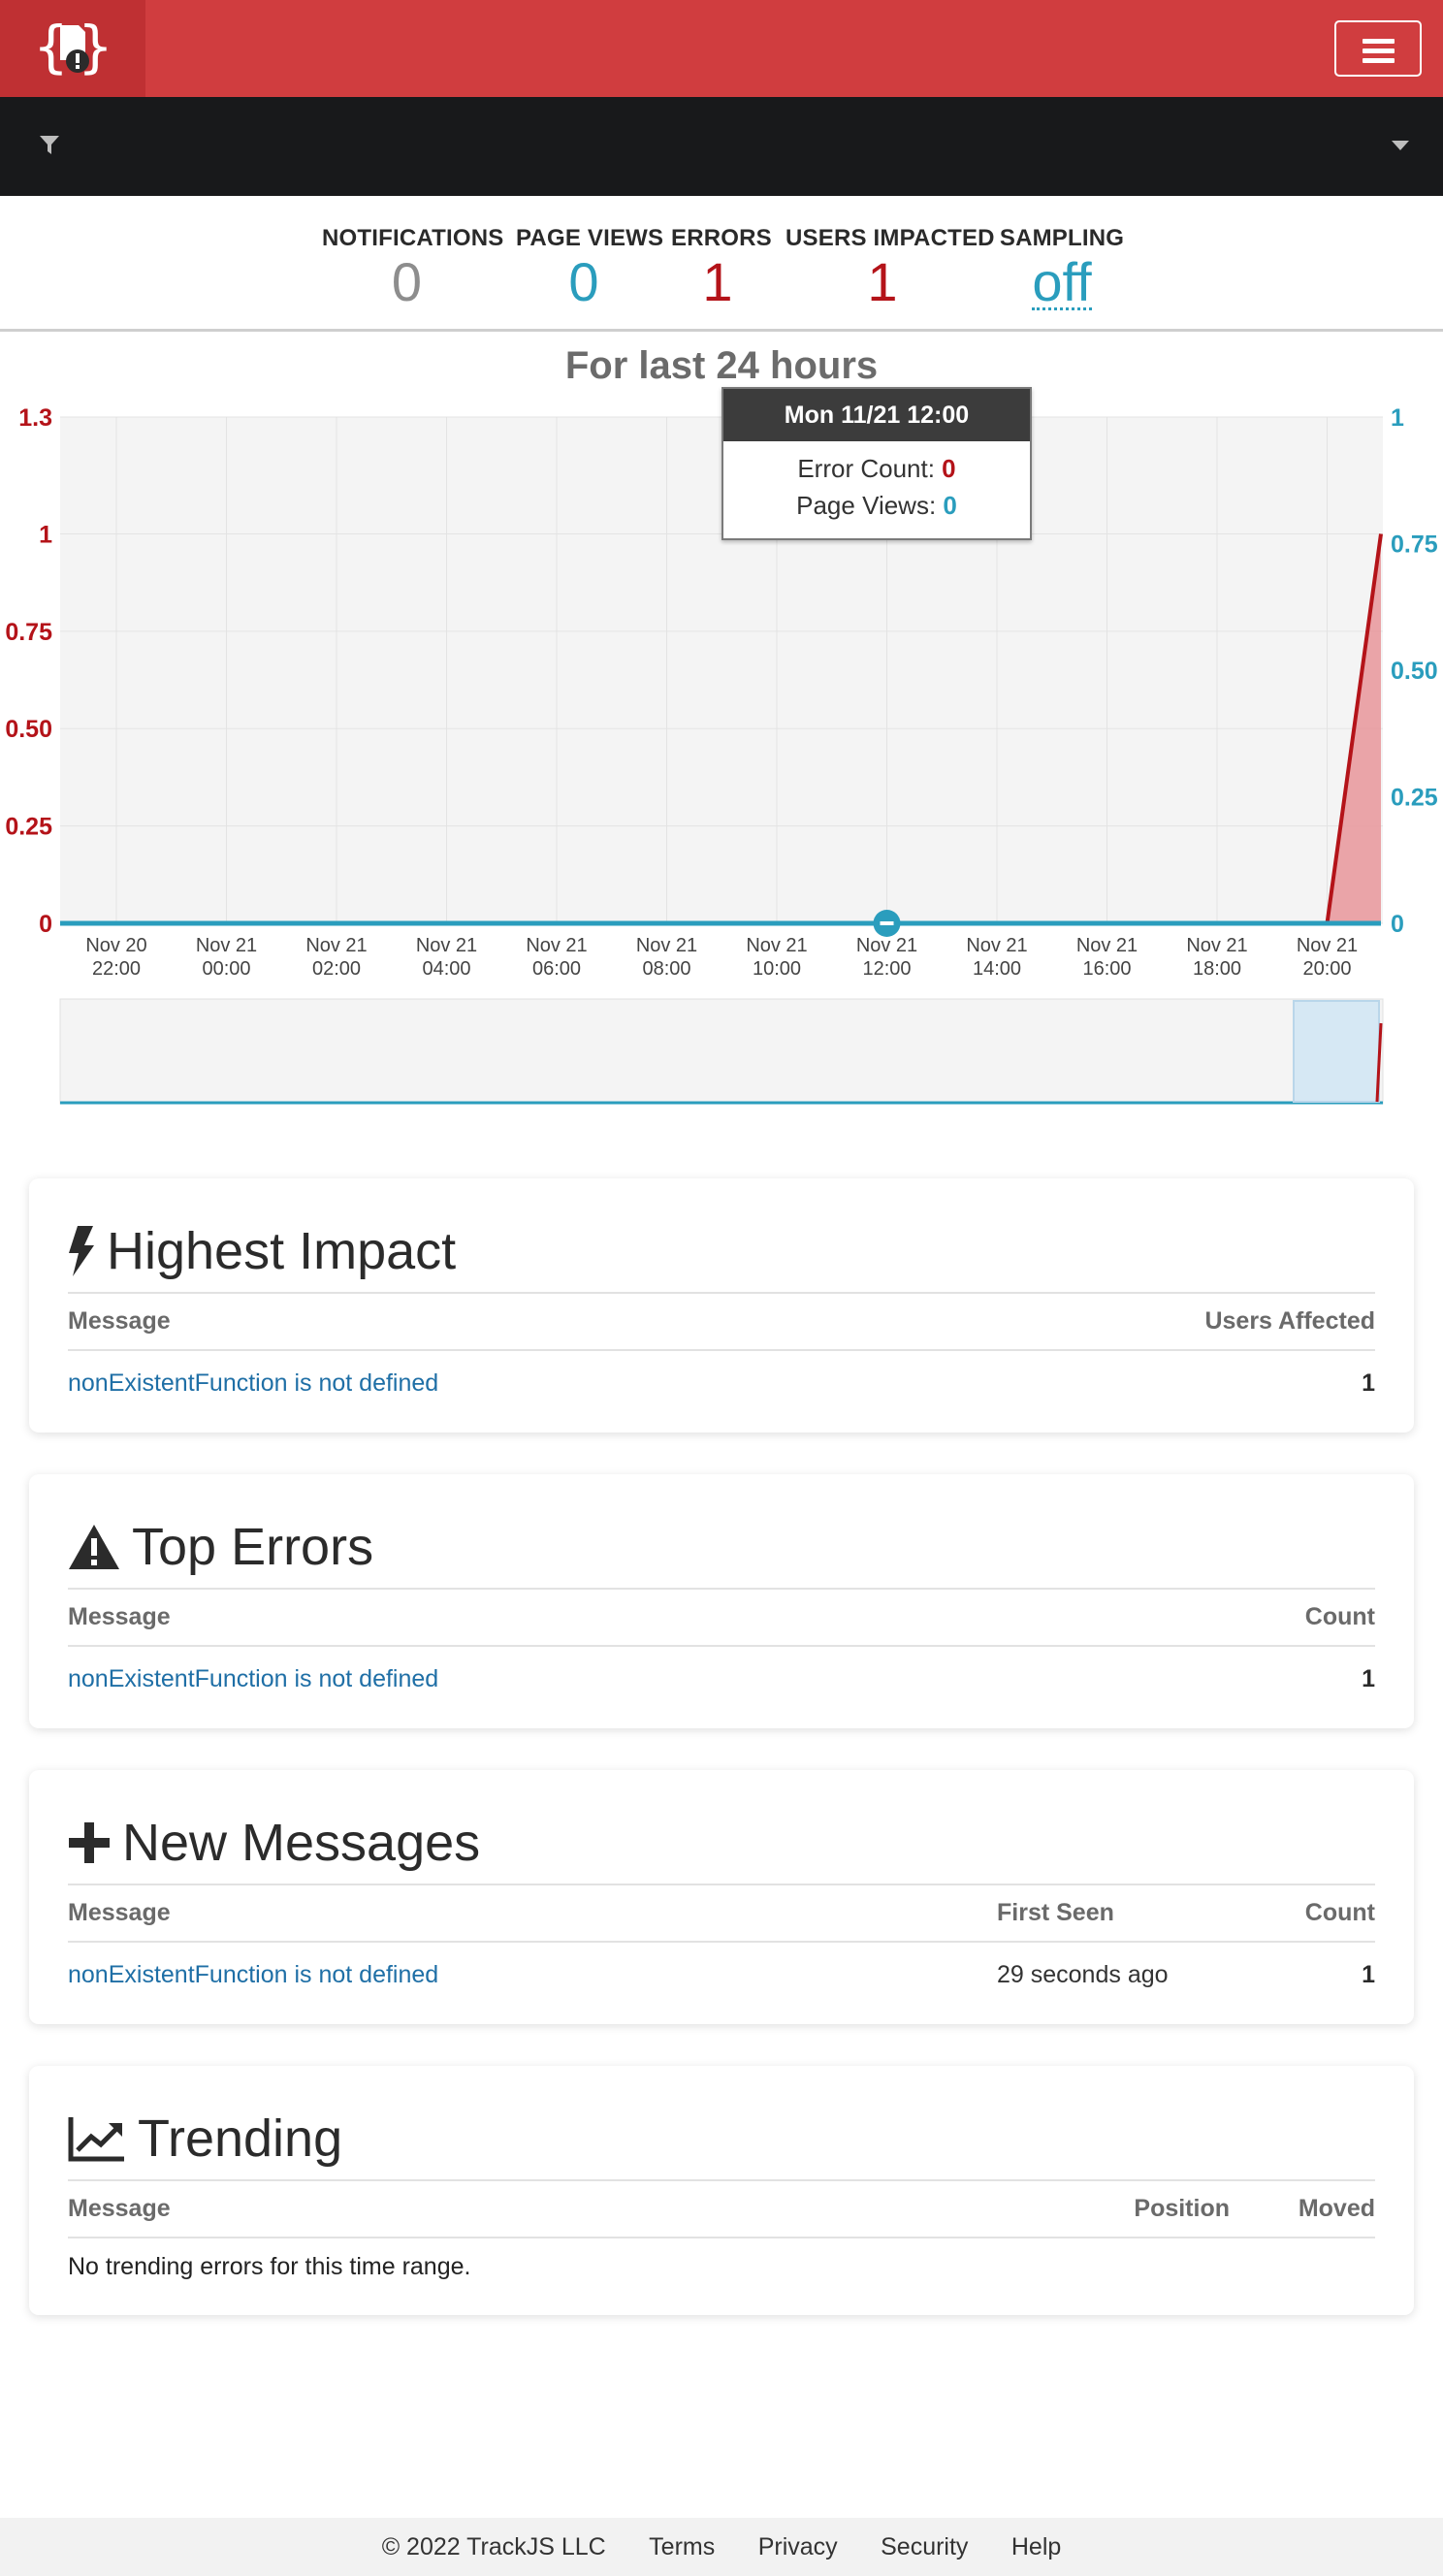  I want to click on y-right-tick-label: 0.75, so click(1414, 545).